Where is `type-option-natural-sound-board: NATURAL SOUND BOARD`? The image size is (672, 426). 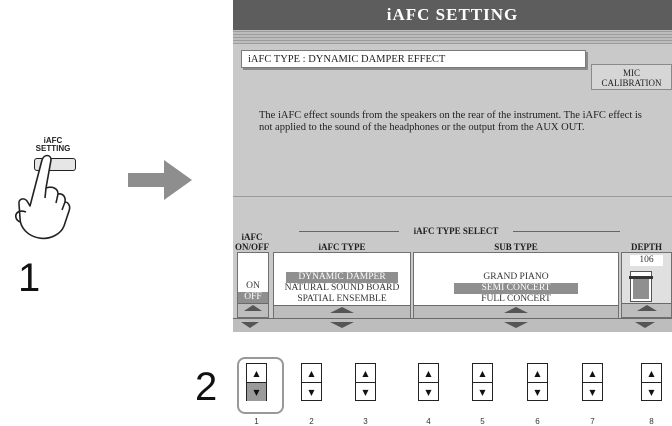
type-option-natural-sound-board: NATURAL SOUND BOARD is located at coordinates (342, 288).